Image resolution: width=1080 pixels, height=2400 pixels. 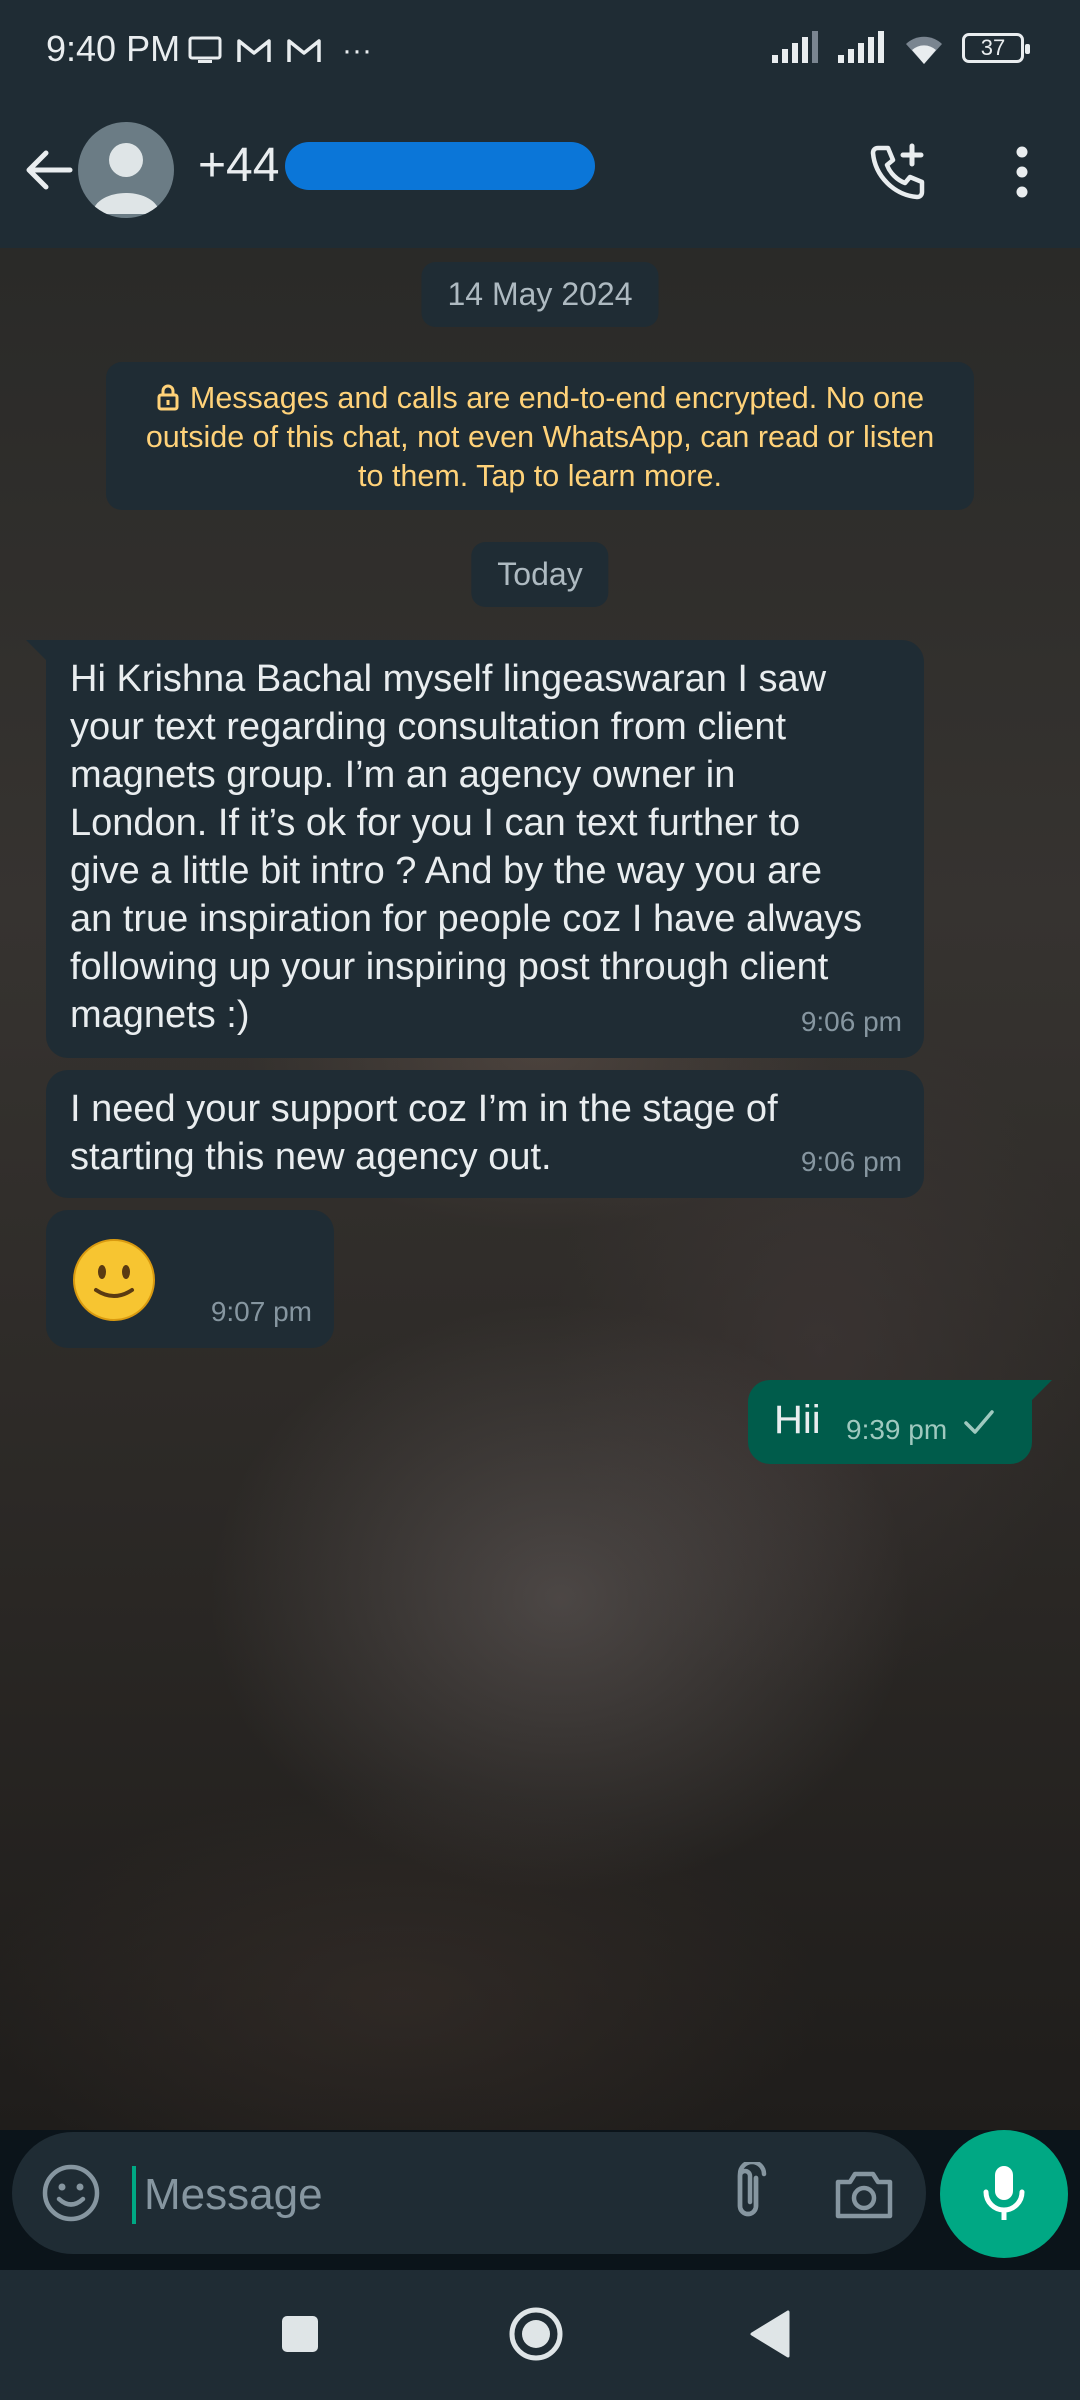 I want to click on emoji-button, so click(x=71, y=2193).